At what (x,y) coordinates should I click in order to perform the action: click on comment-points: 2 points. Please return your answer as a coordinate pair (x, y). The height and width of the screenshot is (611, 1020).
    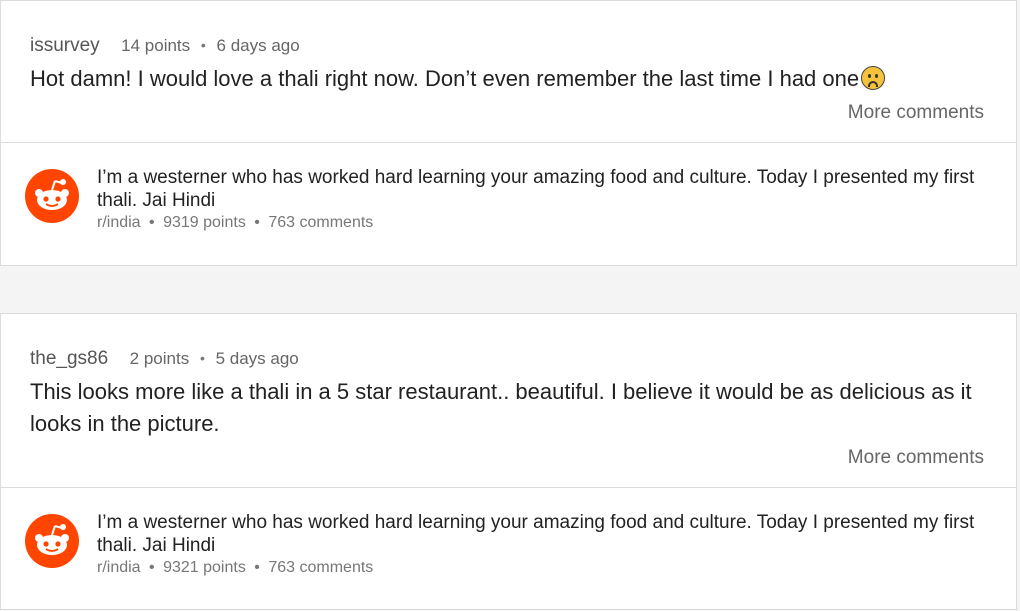
    Looking at the image, I should click on (159, 358).